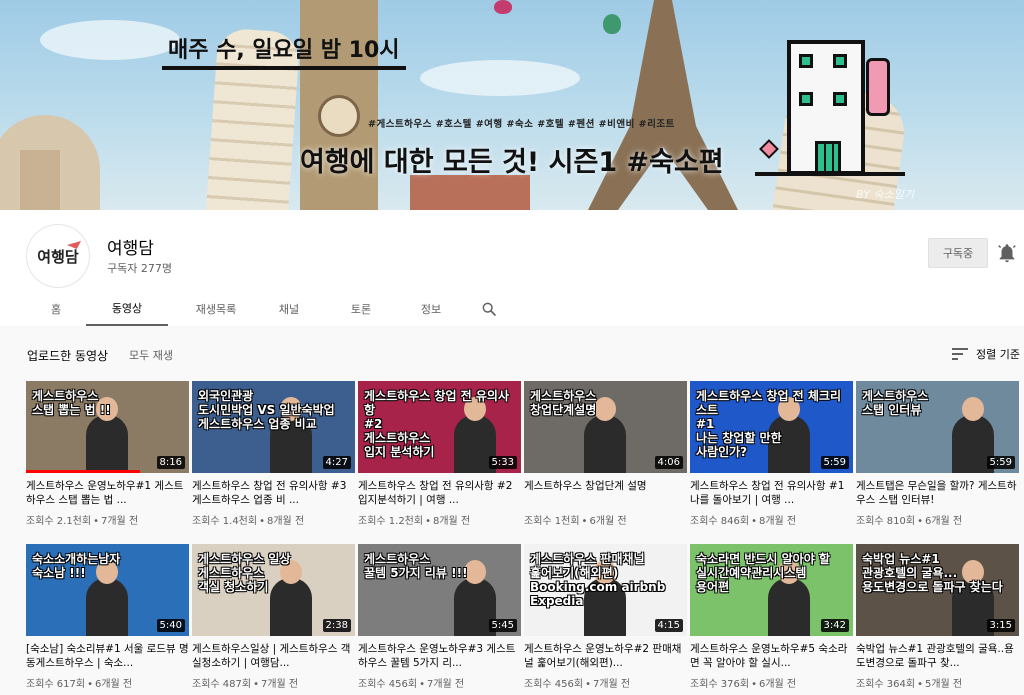  I want to click on video-thumbnail: 숙박업 뉴스#1 관광호텔의 굴욕... 용도변경으로 돌파구 찾는다 3:15, so click(937, 590).